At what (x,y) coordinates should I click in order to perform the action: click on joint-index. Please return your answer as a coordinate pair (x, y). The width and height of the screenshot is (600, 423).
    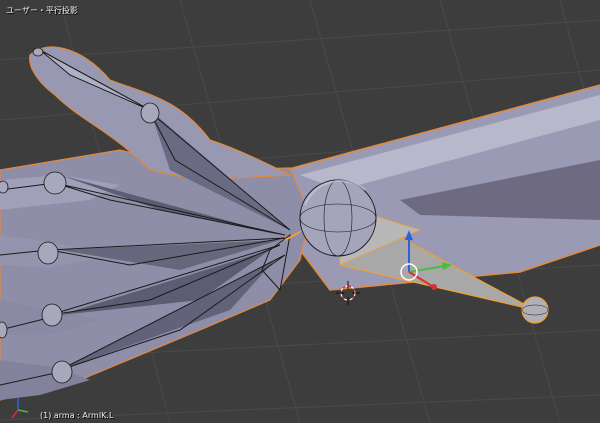
    Looking at the image, I should click on (55, 183).